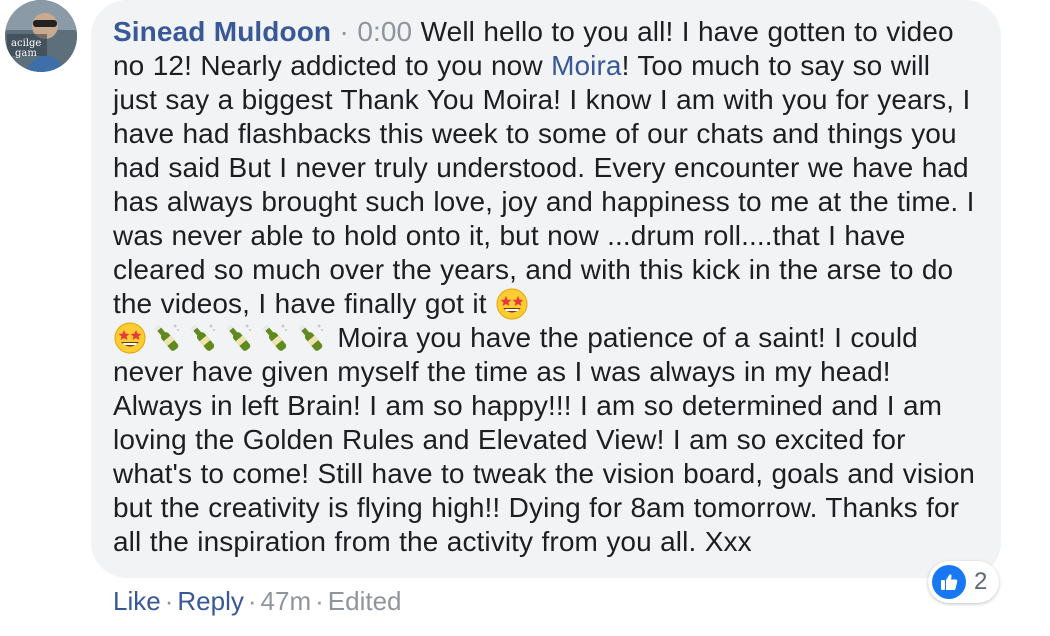 This screenshot has width=1050, height=636. I want to click on reaction-summary: 2, so click(964, 582).